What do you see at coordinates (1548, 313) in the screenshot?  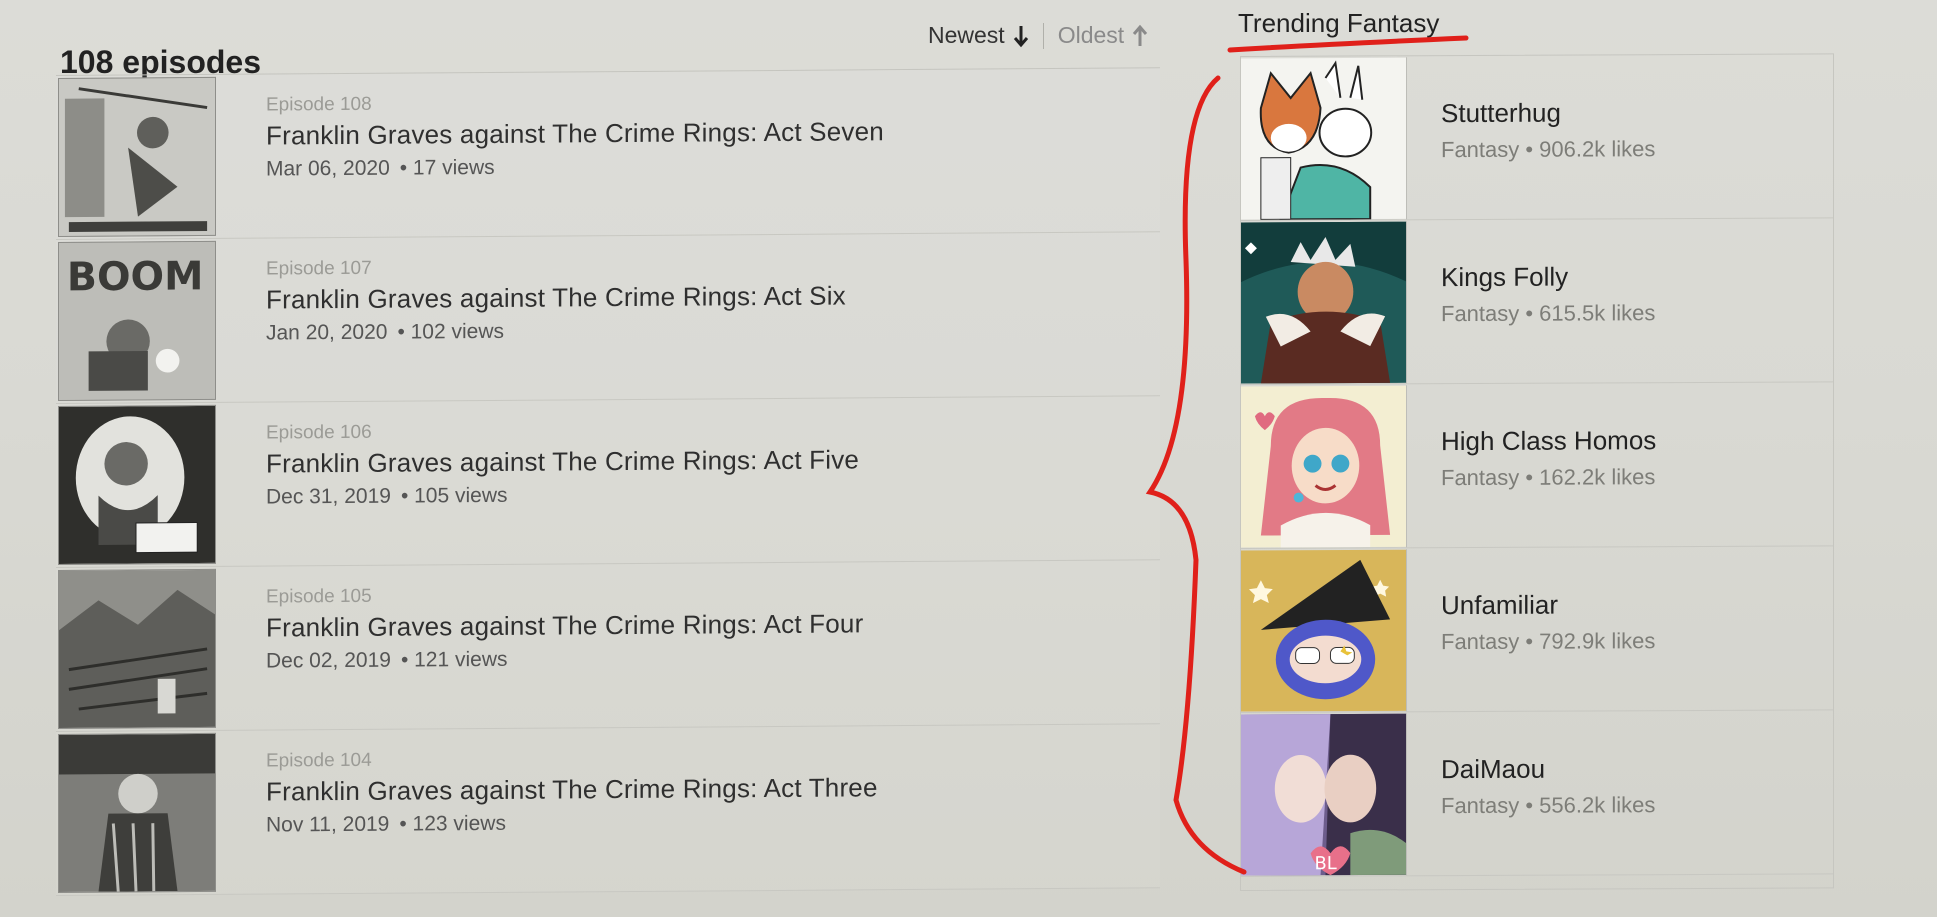 I see `series-meta: Fantasy • 615.5k likes` at bounding box center [1548, 313].